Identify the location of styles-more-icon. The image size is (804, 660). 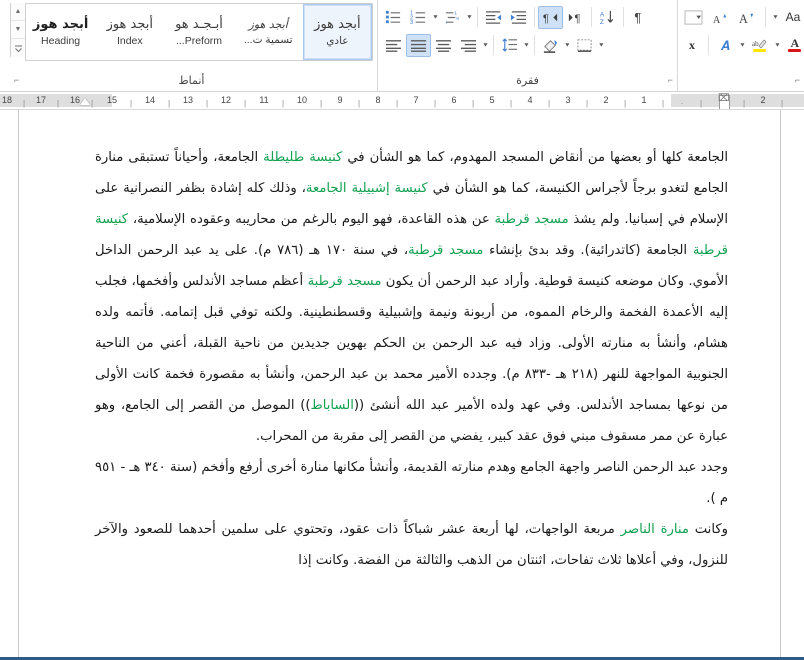
(18, 48).